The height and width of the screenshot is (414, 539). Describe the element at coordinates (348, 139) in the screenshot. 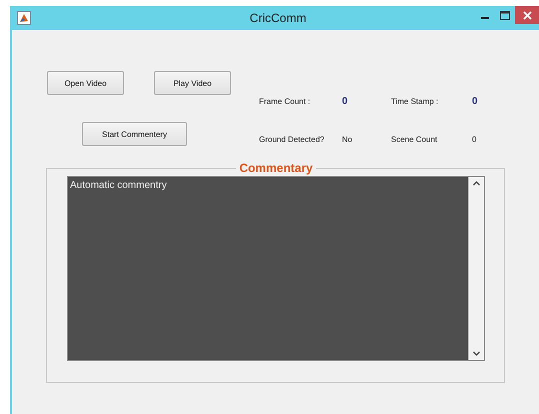

I see `field-value: No` at that location.